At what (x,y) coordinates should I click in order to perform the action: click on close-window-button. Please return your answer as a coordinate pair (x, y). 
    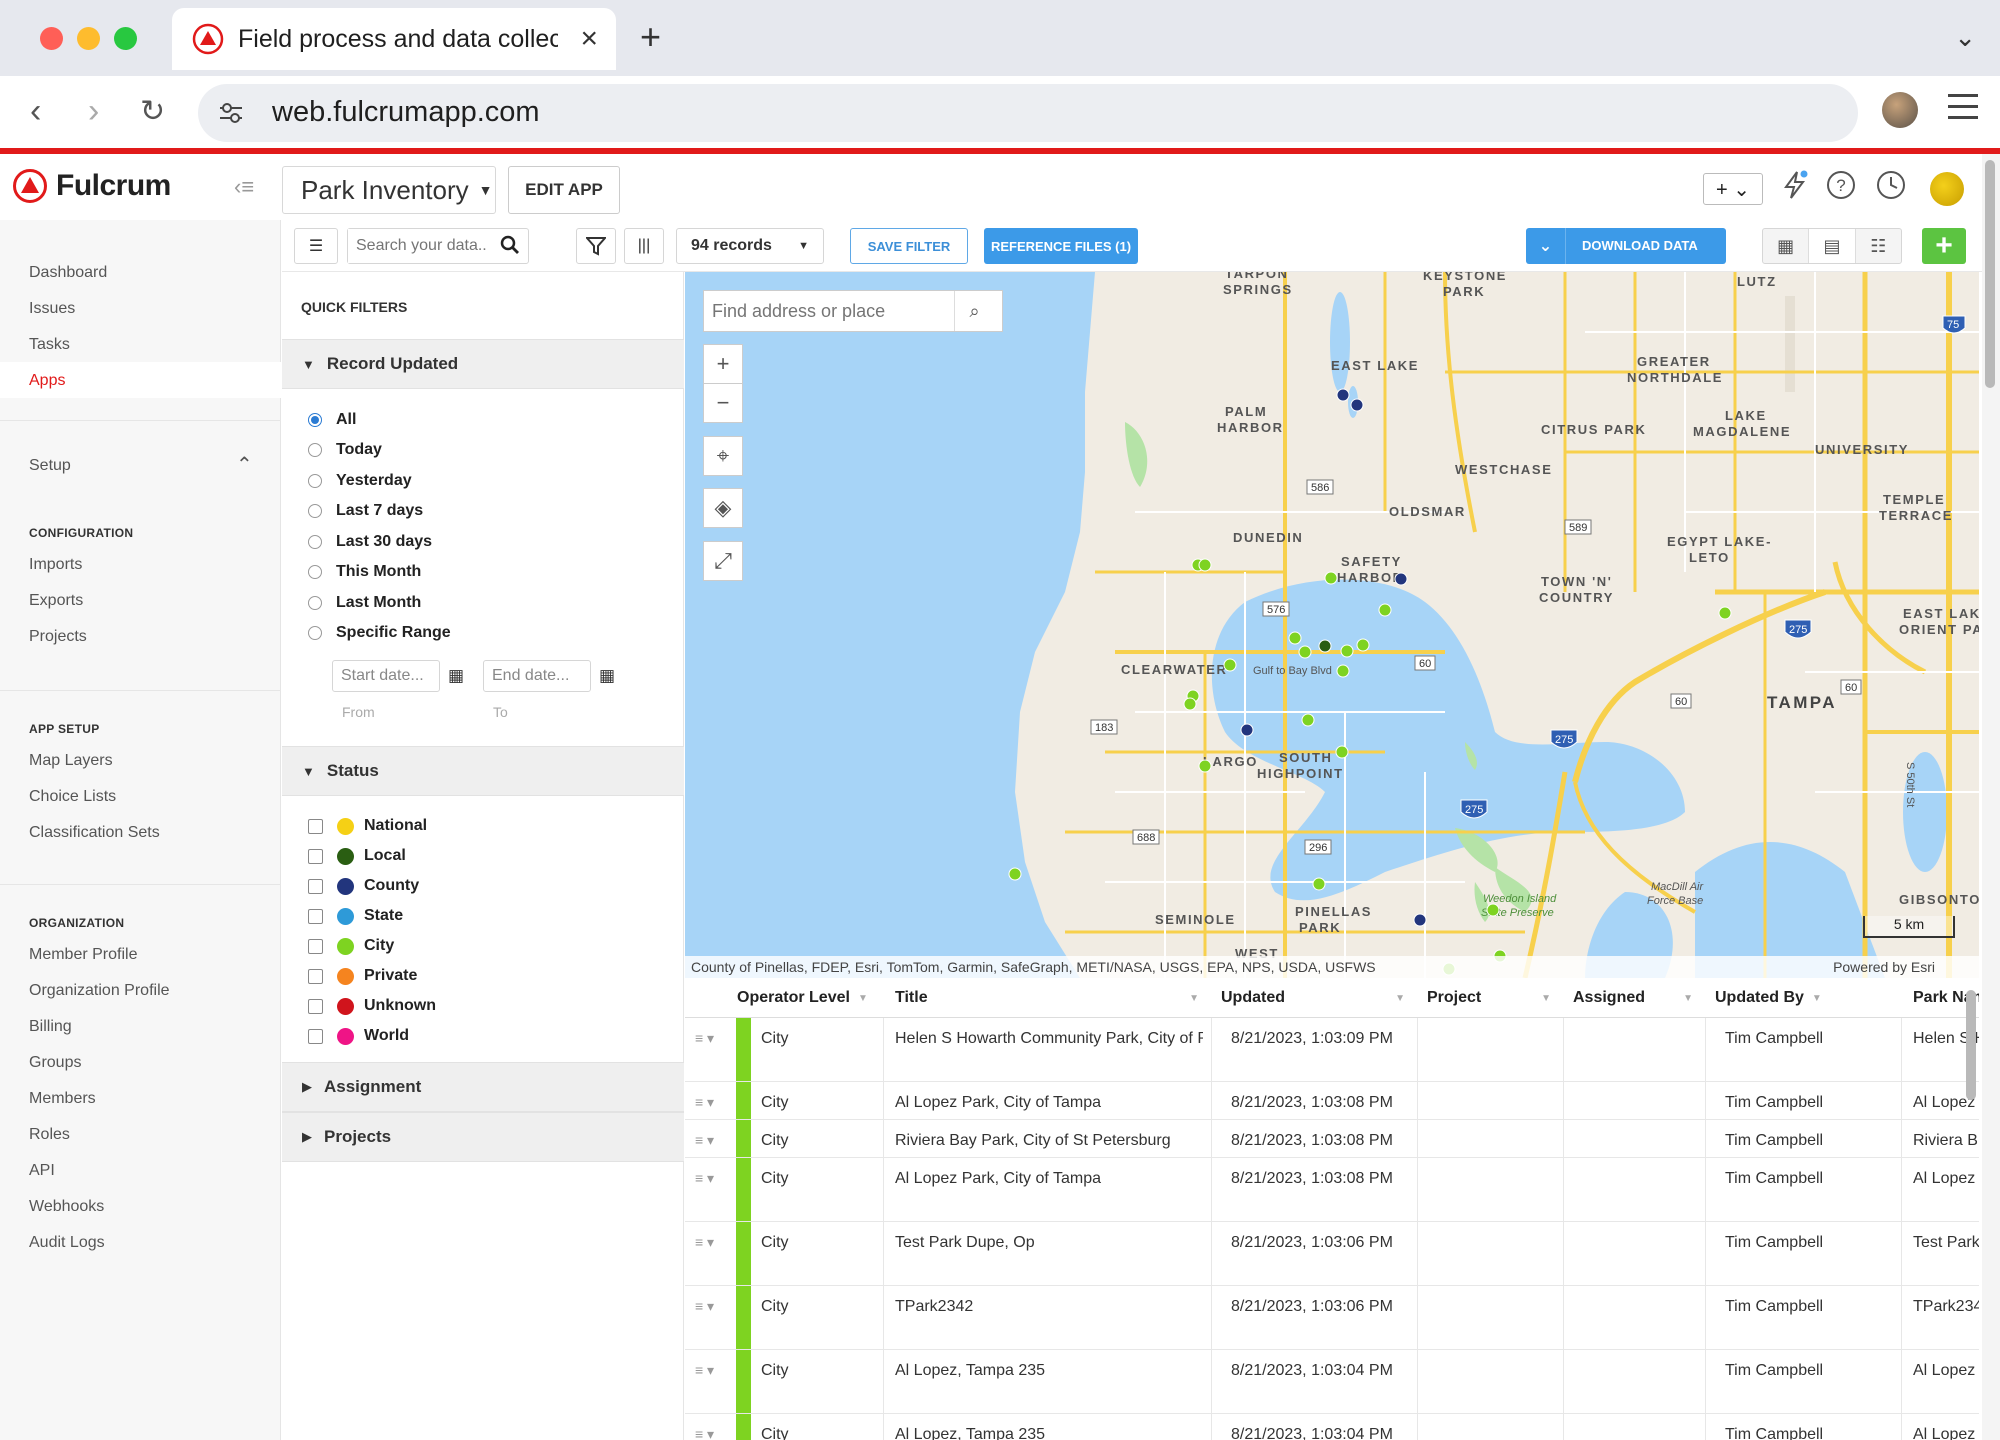
    Looking at the image, I should click on (51, 38).